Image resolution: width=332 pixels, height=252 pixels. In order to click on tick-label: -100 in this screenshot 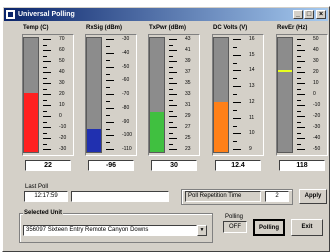, I will do `click(127, 135)`.